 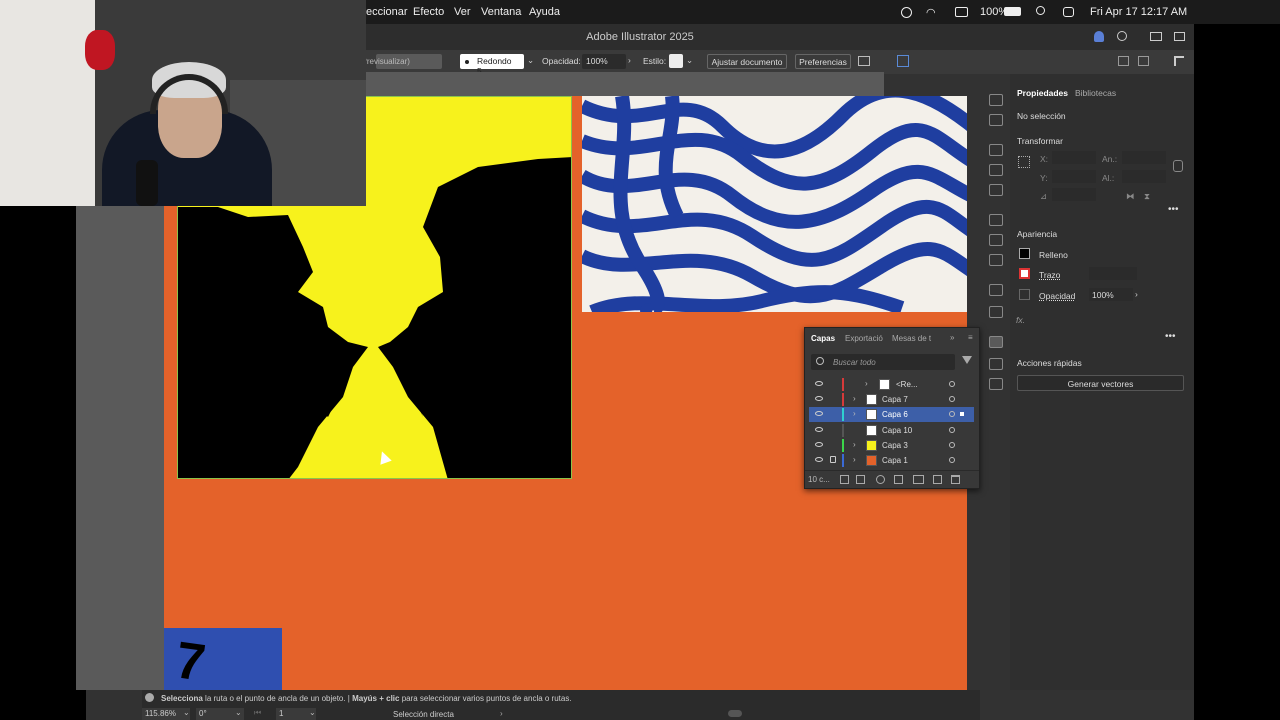 What do you see at coordinates (895, 399) in the screenshot?
I see `layer-name: Capa 7` at bounding box center [895, 399].